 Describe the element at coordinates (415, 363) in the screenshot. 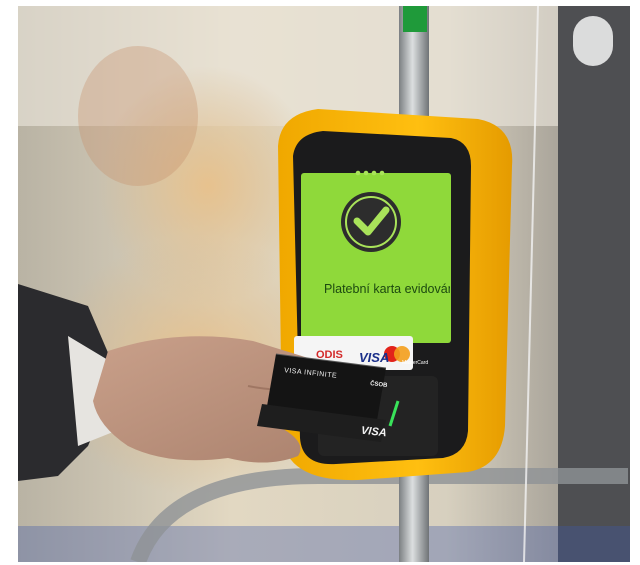

I see `mastercard-logo: MasterCard` at that location.